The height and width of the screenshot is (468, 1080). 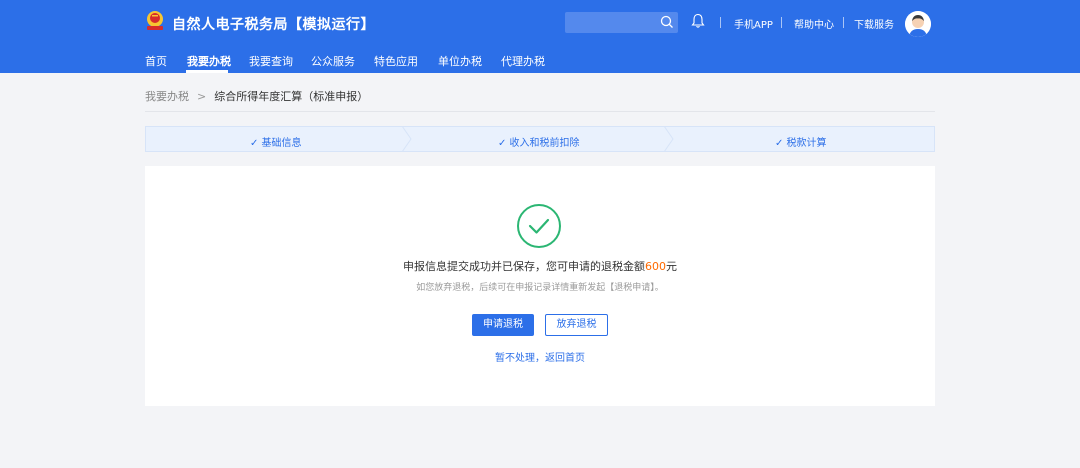 I want to click on nav-home: 首页, so click(x=156, y=61).